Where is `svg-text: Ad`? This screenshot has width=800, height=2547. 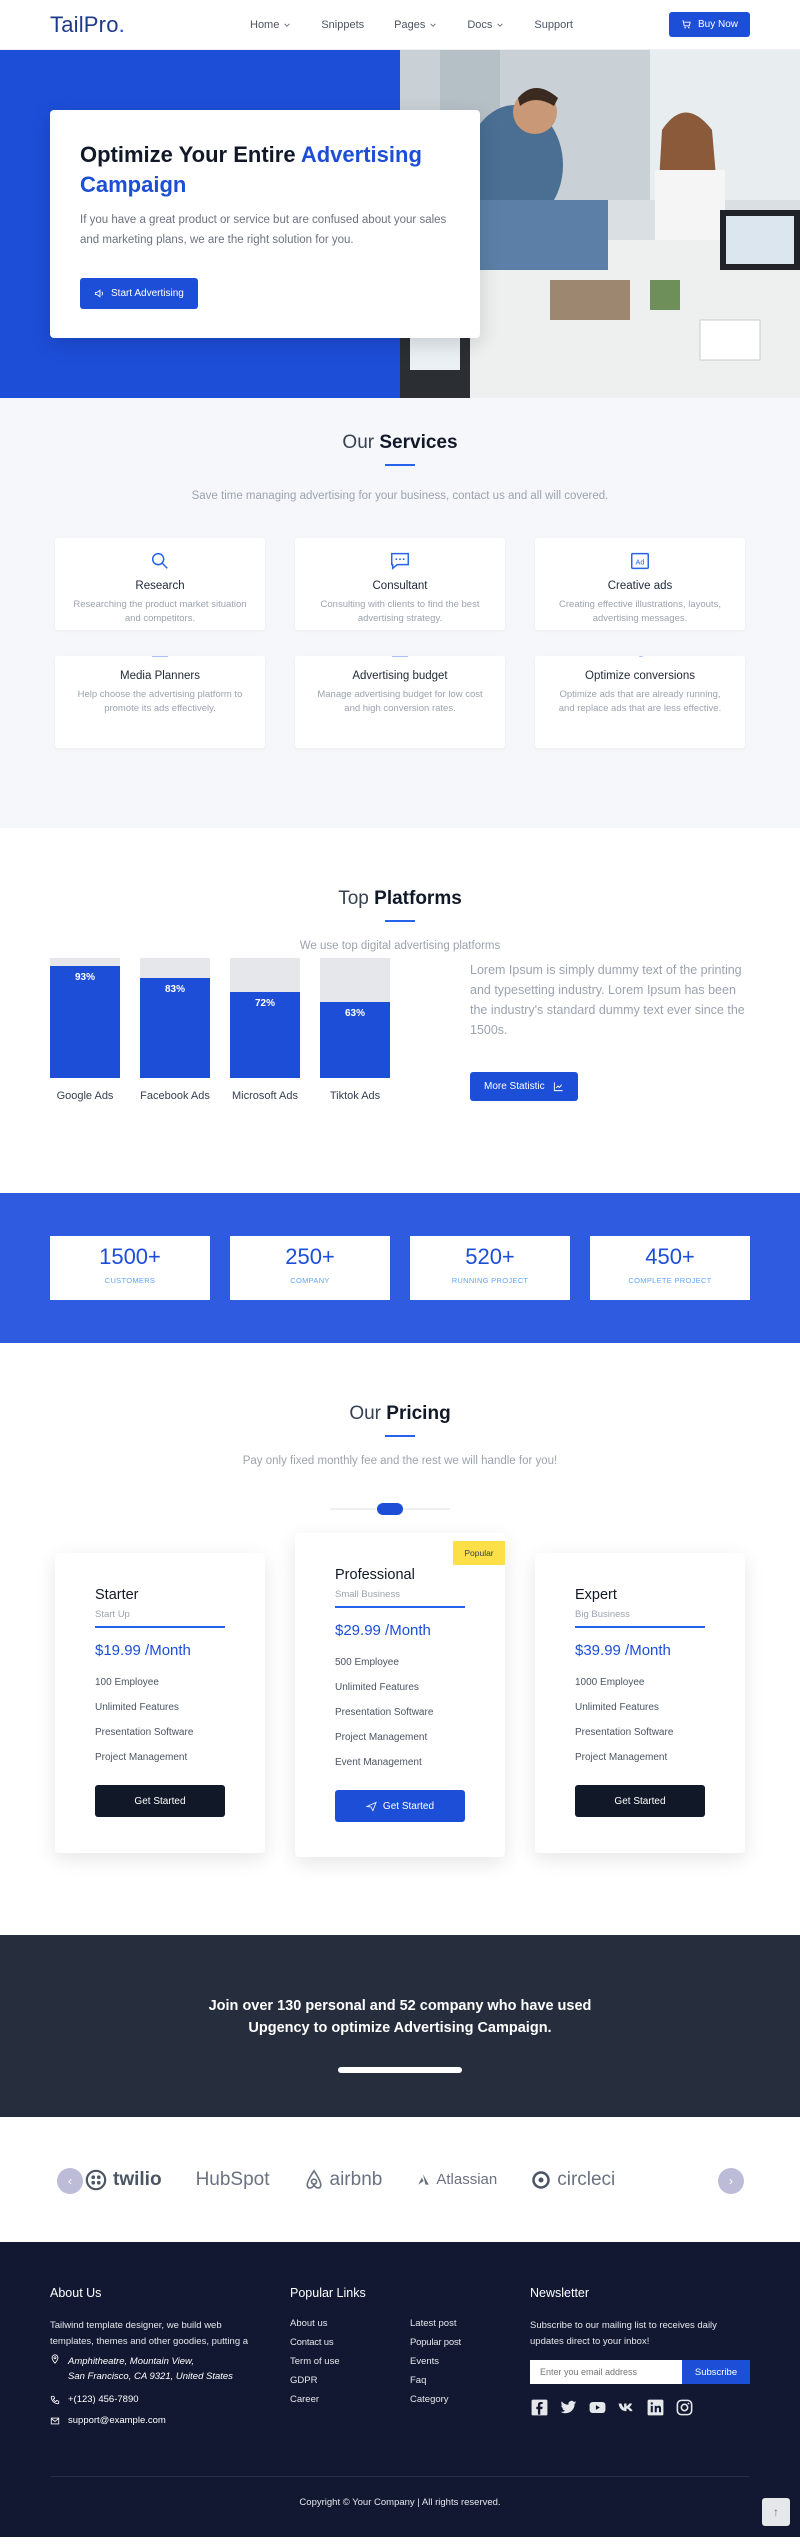
svg-text: Ad is located at coordinates (640, 562).